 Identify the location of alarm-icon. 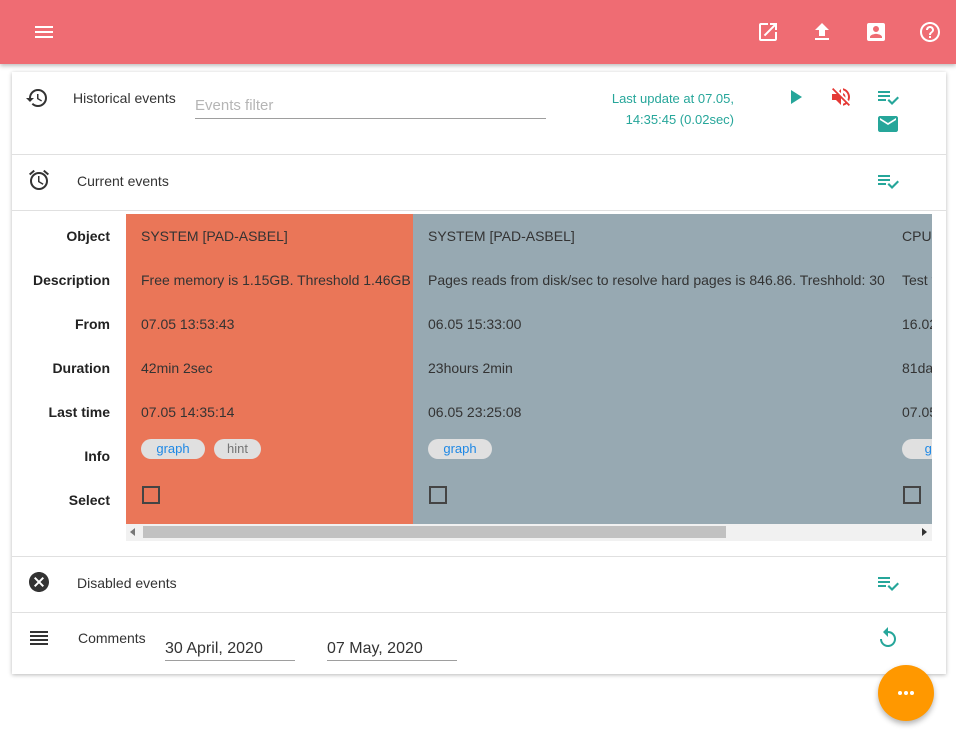
(39, 180).